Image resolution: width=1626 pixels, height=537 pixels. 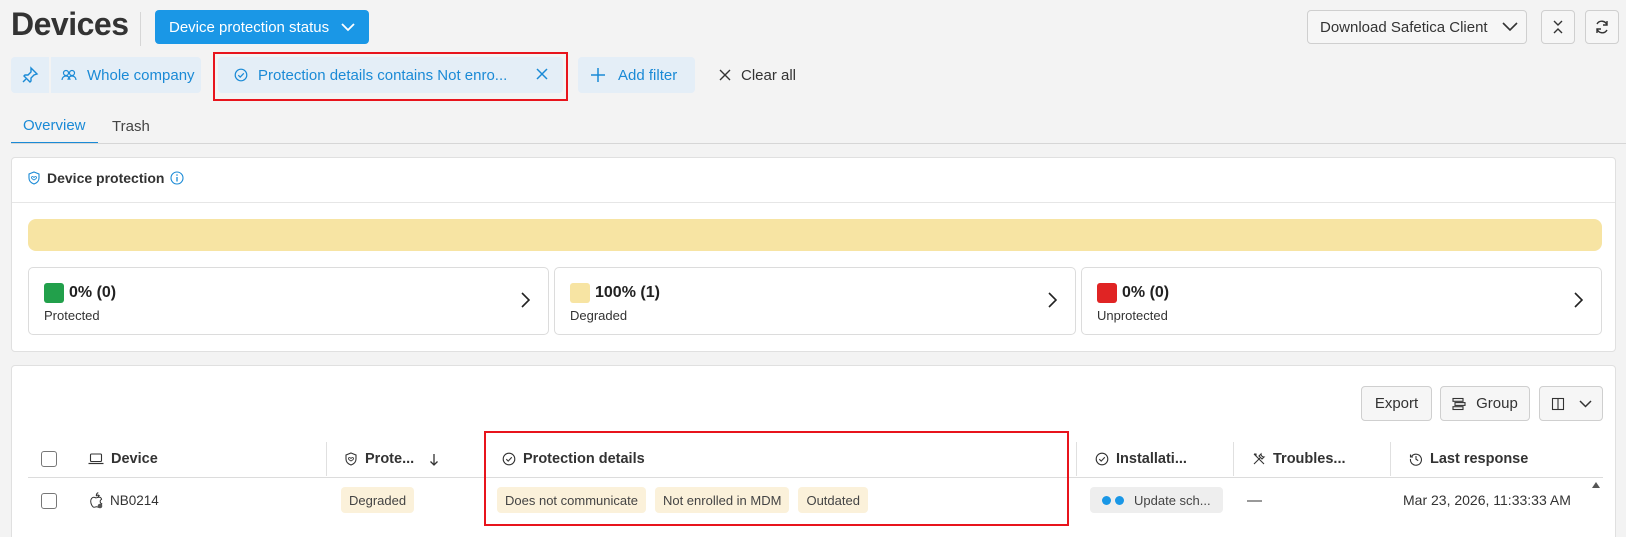 What do you see at coordinates (1571, 403) in the screenshot?
I see `columns-button` at bounding box center [1571, 403].